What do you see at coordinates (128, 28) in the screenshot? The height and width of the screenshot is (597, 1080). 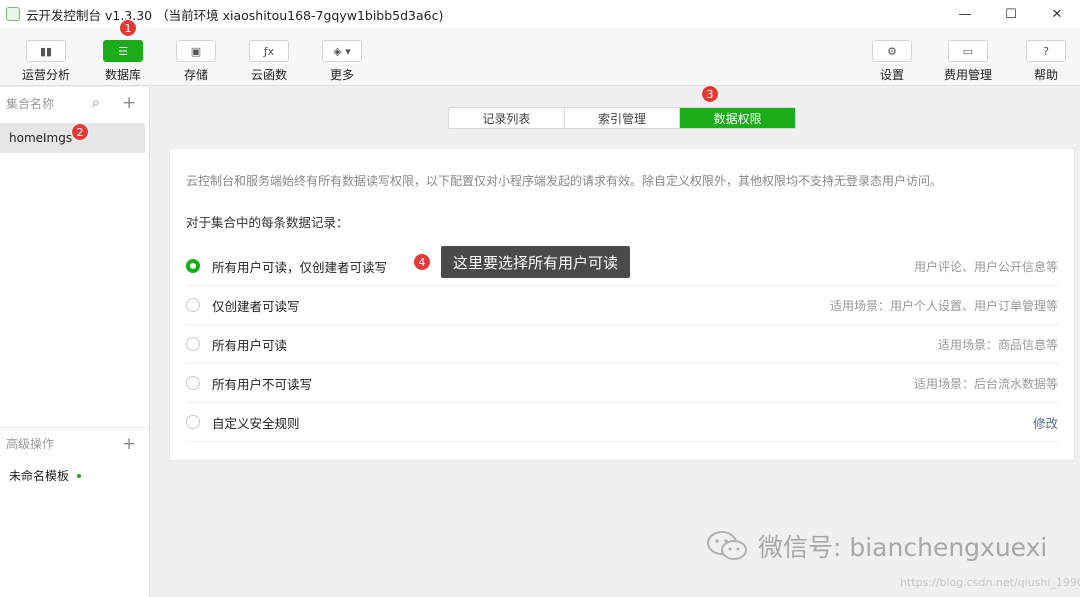 I see `annotation-badge-1: 1` at bounding box center [128, 28].